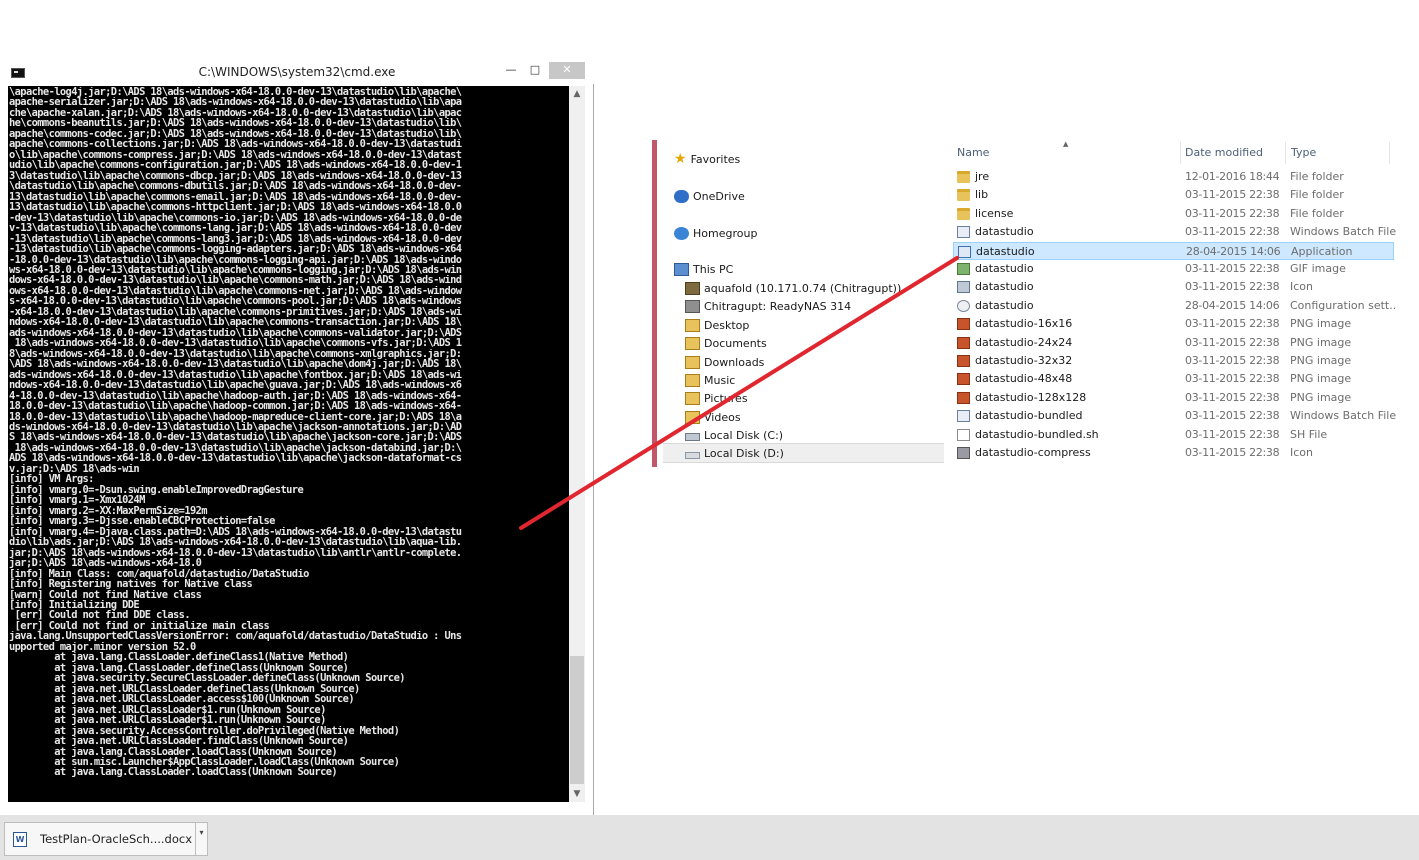 This screenshot has height=860, width=1419. I want to click on nav-item: OneDrive, so click(709, 196).